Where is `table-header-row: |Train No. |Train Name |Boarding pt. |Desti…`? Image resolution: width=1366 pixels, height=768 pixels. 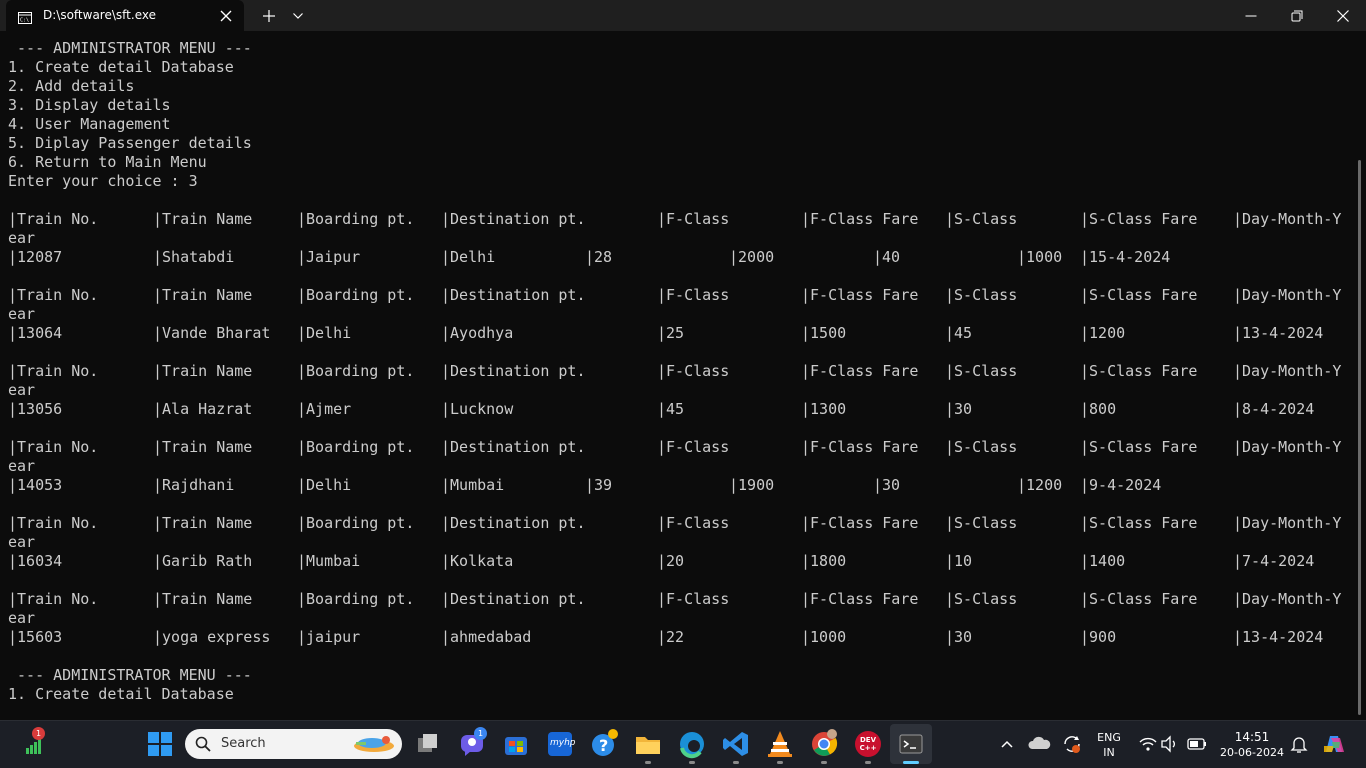
table-header-row: |Train No. |Train Name |Boarding pt. |Desti… is located at coordinates (678, 219).